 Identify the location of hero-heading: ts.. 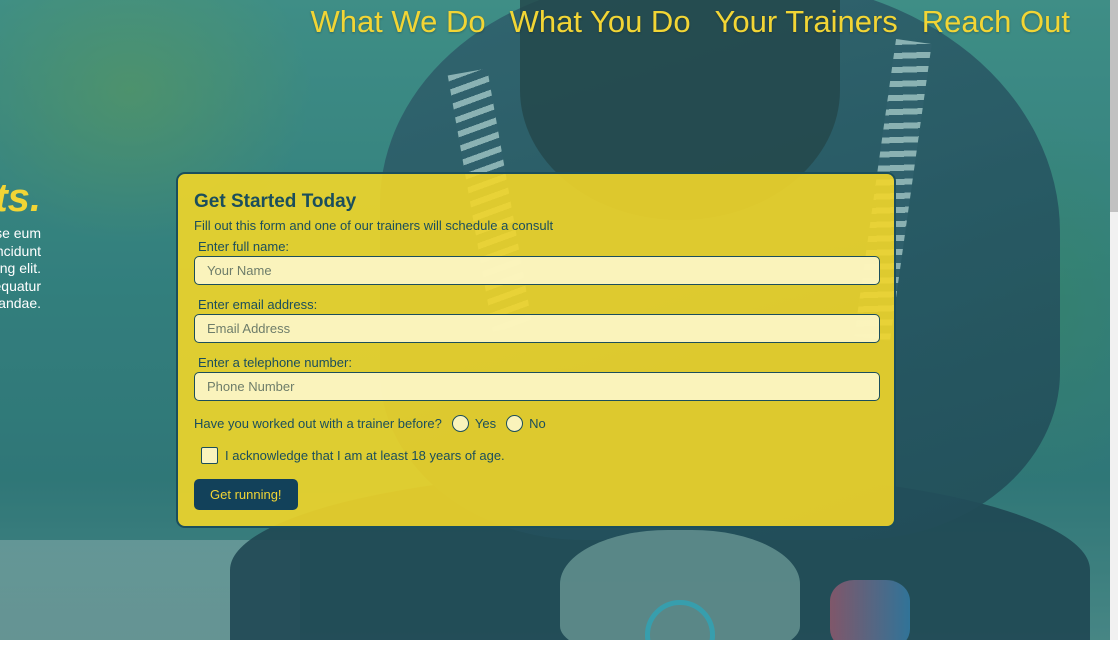
(20, 198).